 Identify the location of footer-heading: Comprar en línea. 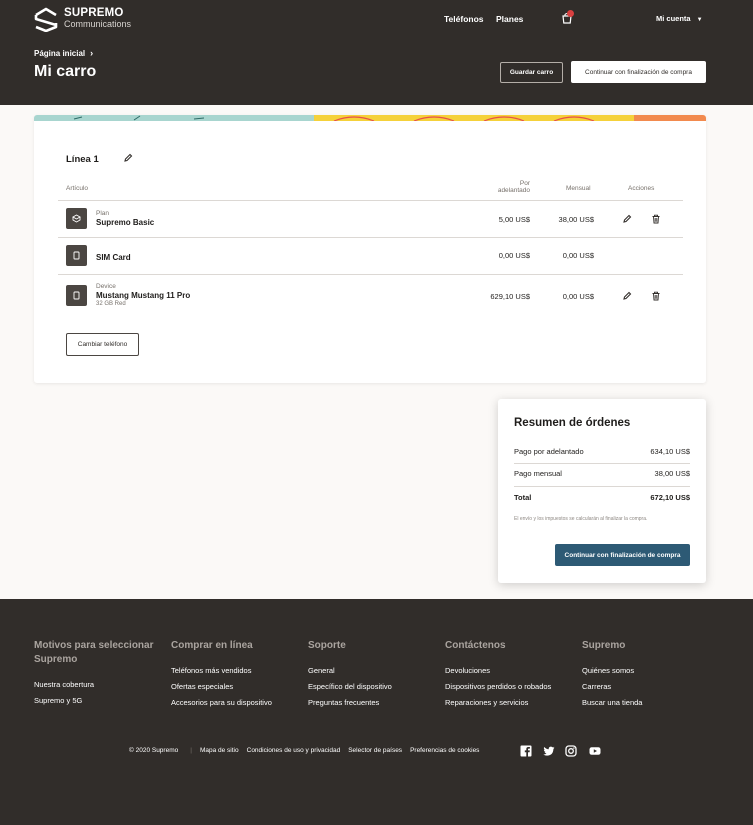
(212, 645).